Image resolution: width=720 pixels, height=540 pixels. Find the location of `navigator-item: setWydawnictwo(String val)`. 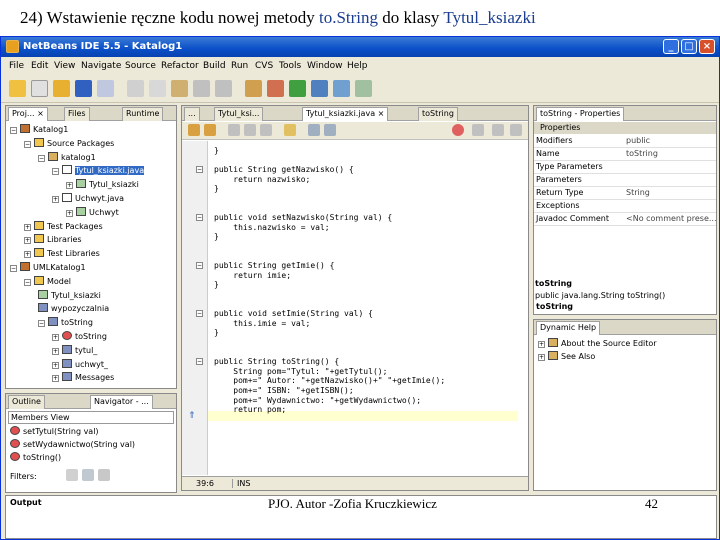

navigator-item: setWydawnictwo(String val) is located at coordinates (72, 445).